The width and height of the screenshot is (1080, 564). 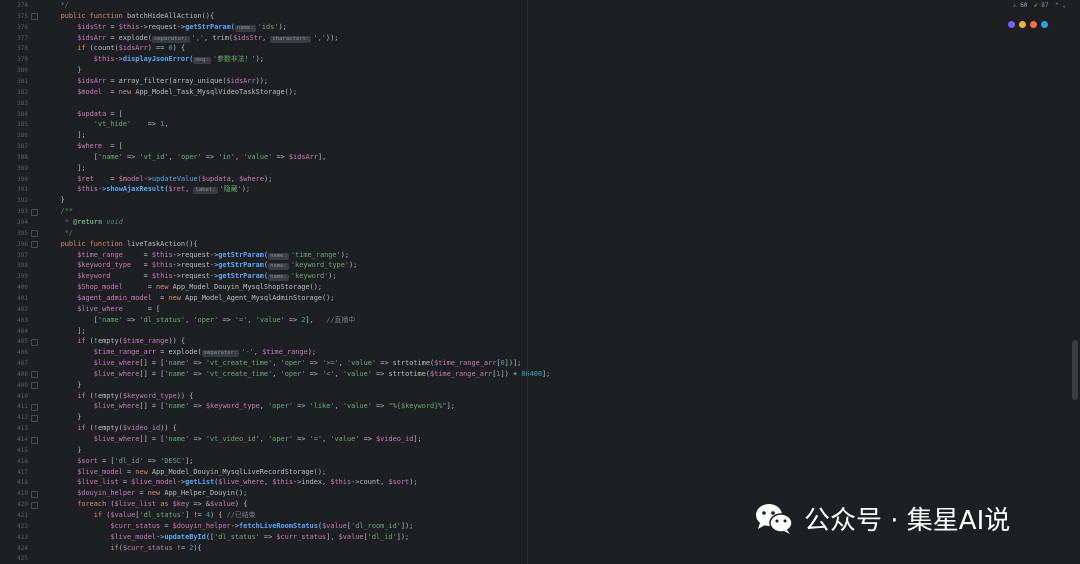 What do you see at coordinates (118, 396) in the screenshot?
I see `code-line: if (!empty($keyword_type)) {` at bounding box center [118, 396].